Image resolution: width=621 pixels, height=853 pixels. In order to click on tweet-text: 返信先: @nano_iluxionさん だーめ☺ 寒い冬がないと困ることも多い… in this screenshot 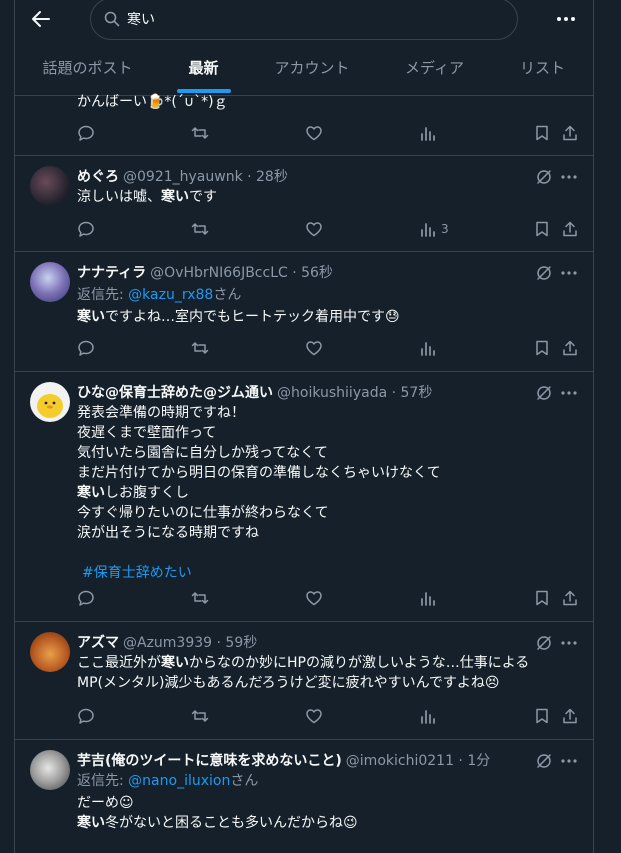, I will do `click(327, 802)`.